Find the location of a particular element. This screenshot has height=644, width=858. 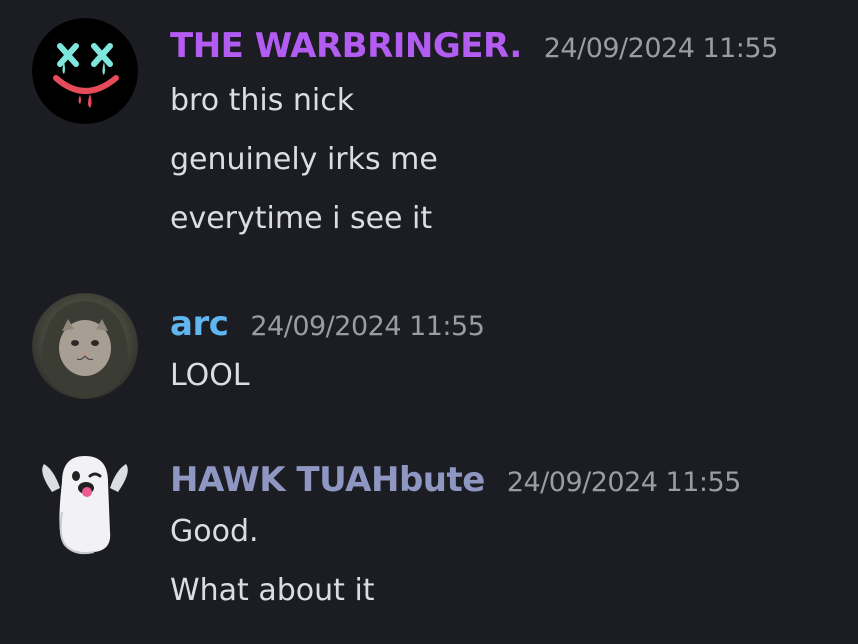

marshmello-smiley-icon is located at coordinates (85, 71).